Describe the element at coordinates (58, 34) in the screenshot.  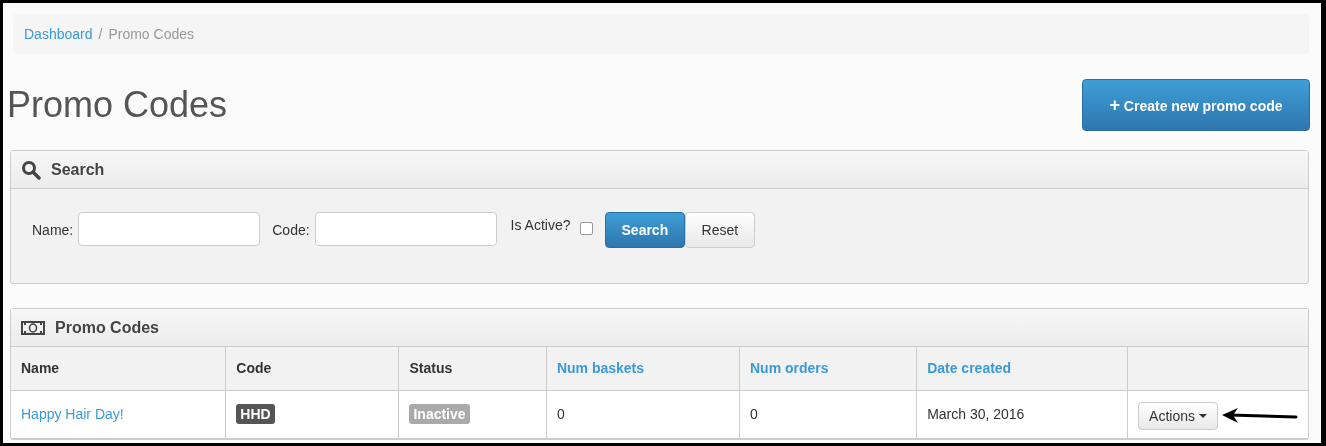
I see `breadcrumb-link: Dashboard` at that location.